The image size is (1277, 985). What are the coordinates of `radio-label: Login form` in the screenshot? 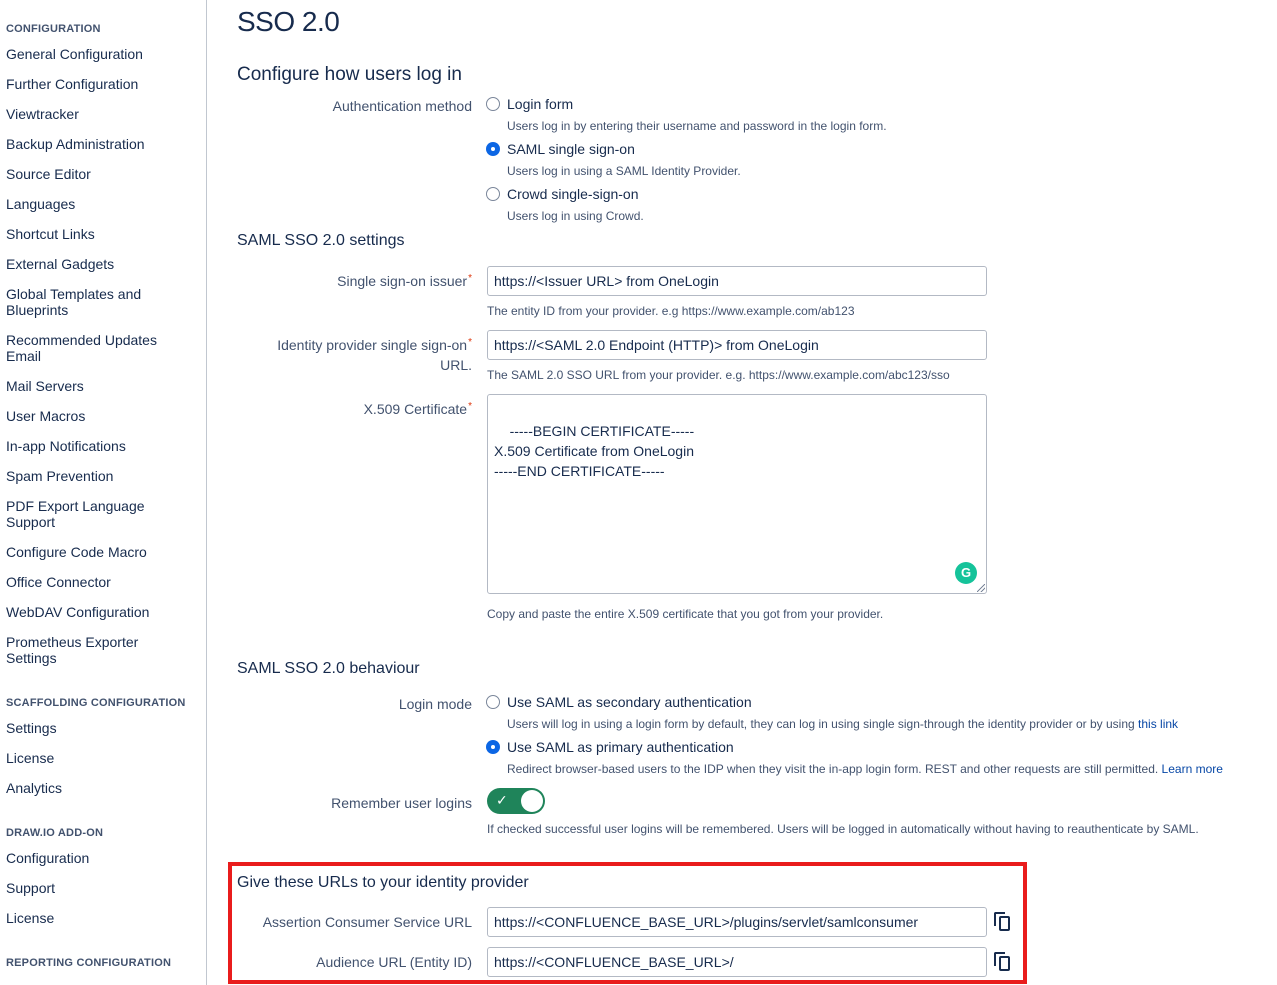 It's located at (540, 104).